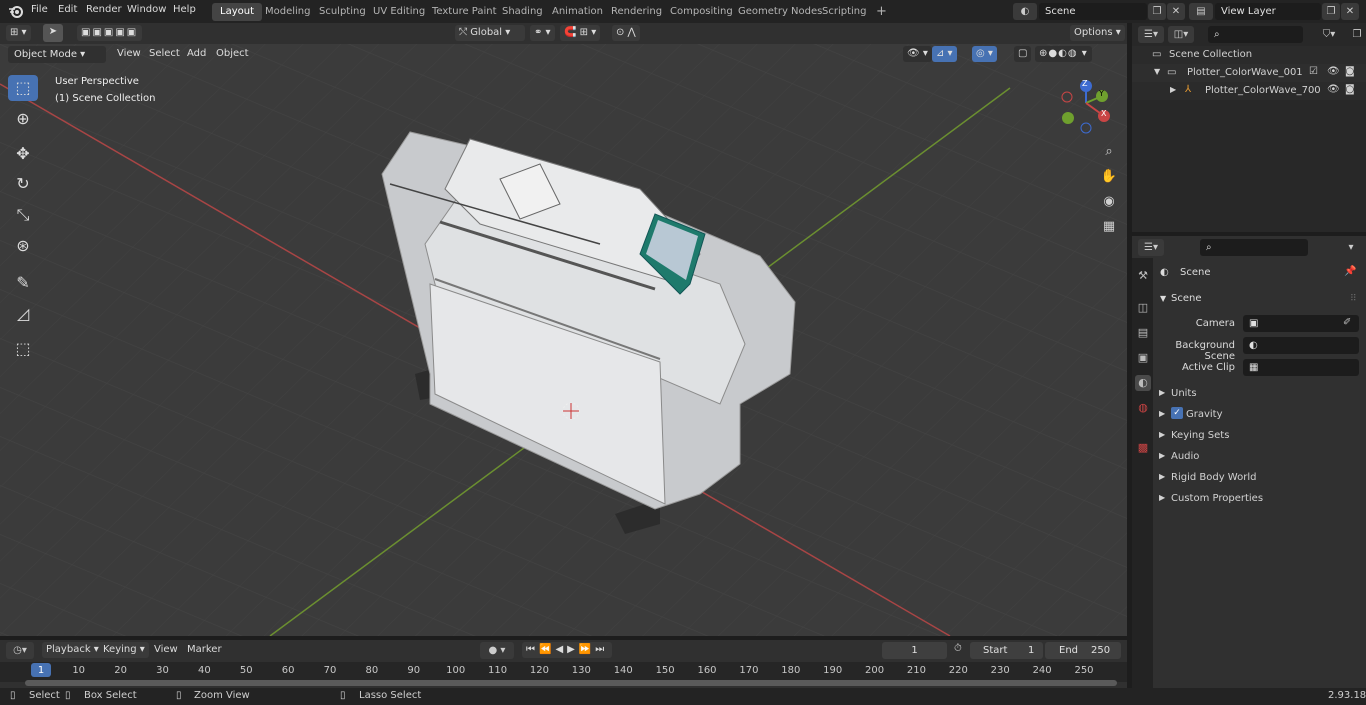 This screenshot has width=1366, height=705. Describe the element at coordinates (1257, 415) in the screenshot. I see `gravity-panel-header: ▶ ✓ Gravity` at that location.